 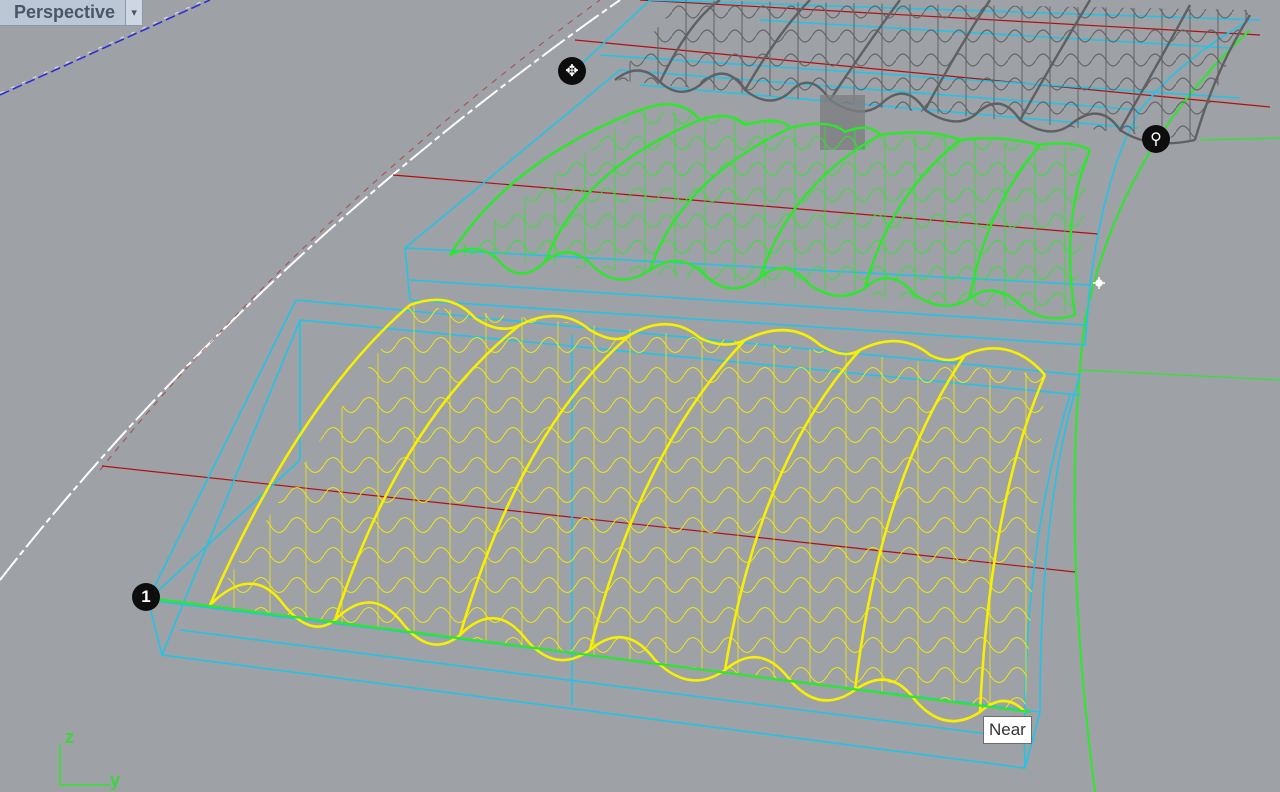 I want to click on viewport-title: Perspective, so click(x=62, y=12).